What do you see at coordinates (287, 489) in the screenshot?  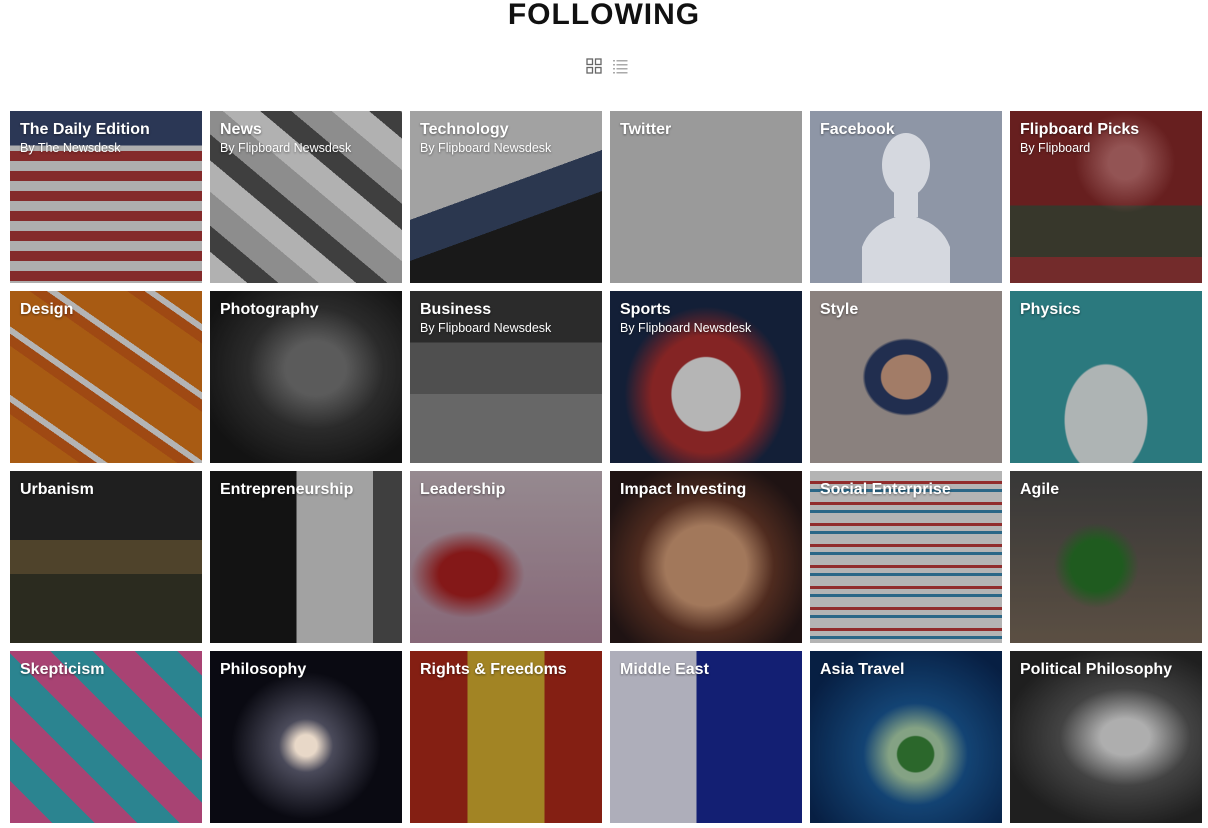 I see `tile-title: Entrepreneurship` at bounding box center [287, 489].